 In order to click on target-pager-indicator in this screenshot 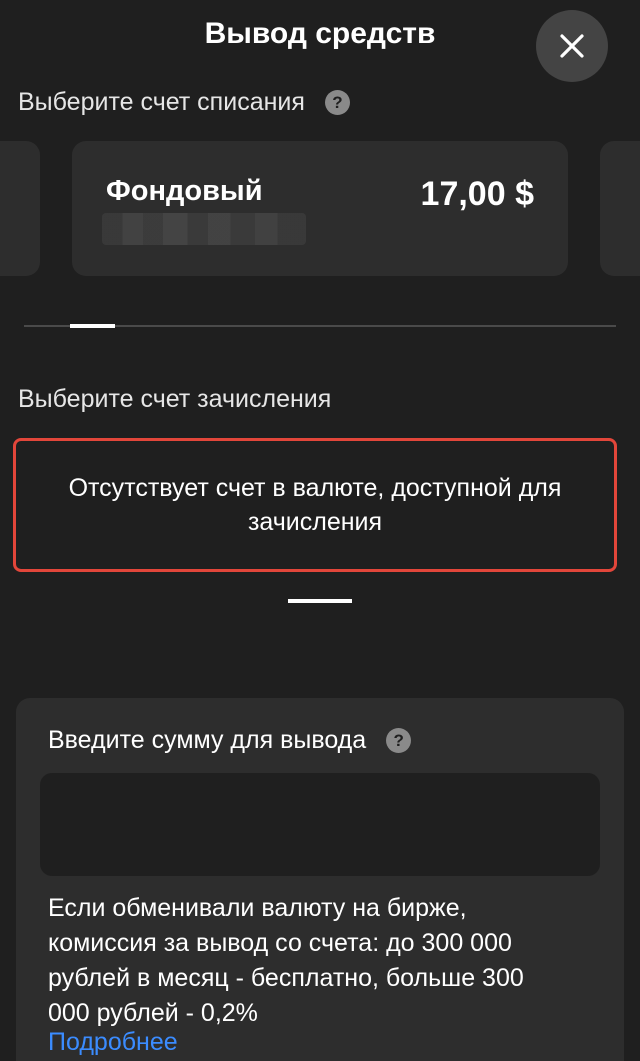, I will do `click(320, 601)`.